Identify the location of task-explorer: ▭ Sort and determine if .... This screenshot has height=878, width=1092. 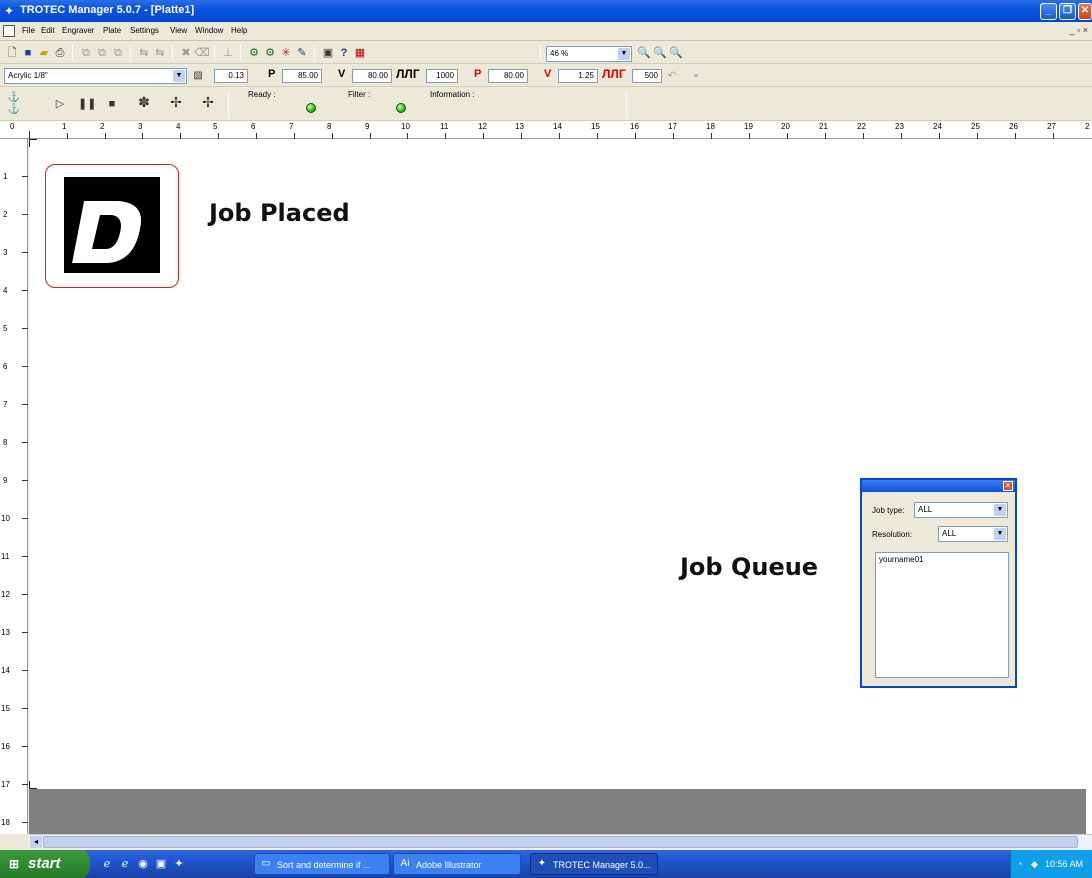
(322, 864).